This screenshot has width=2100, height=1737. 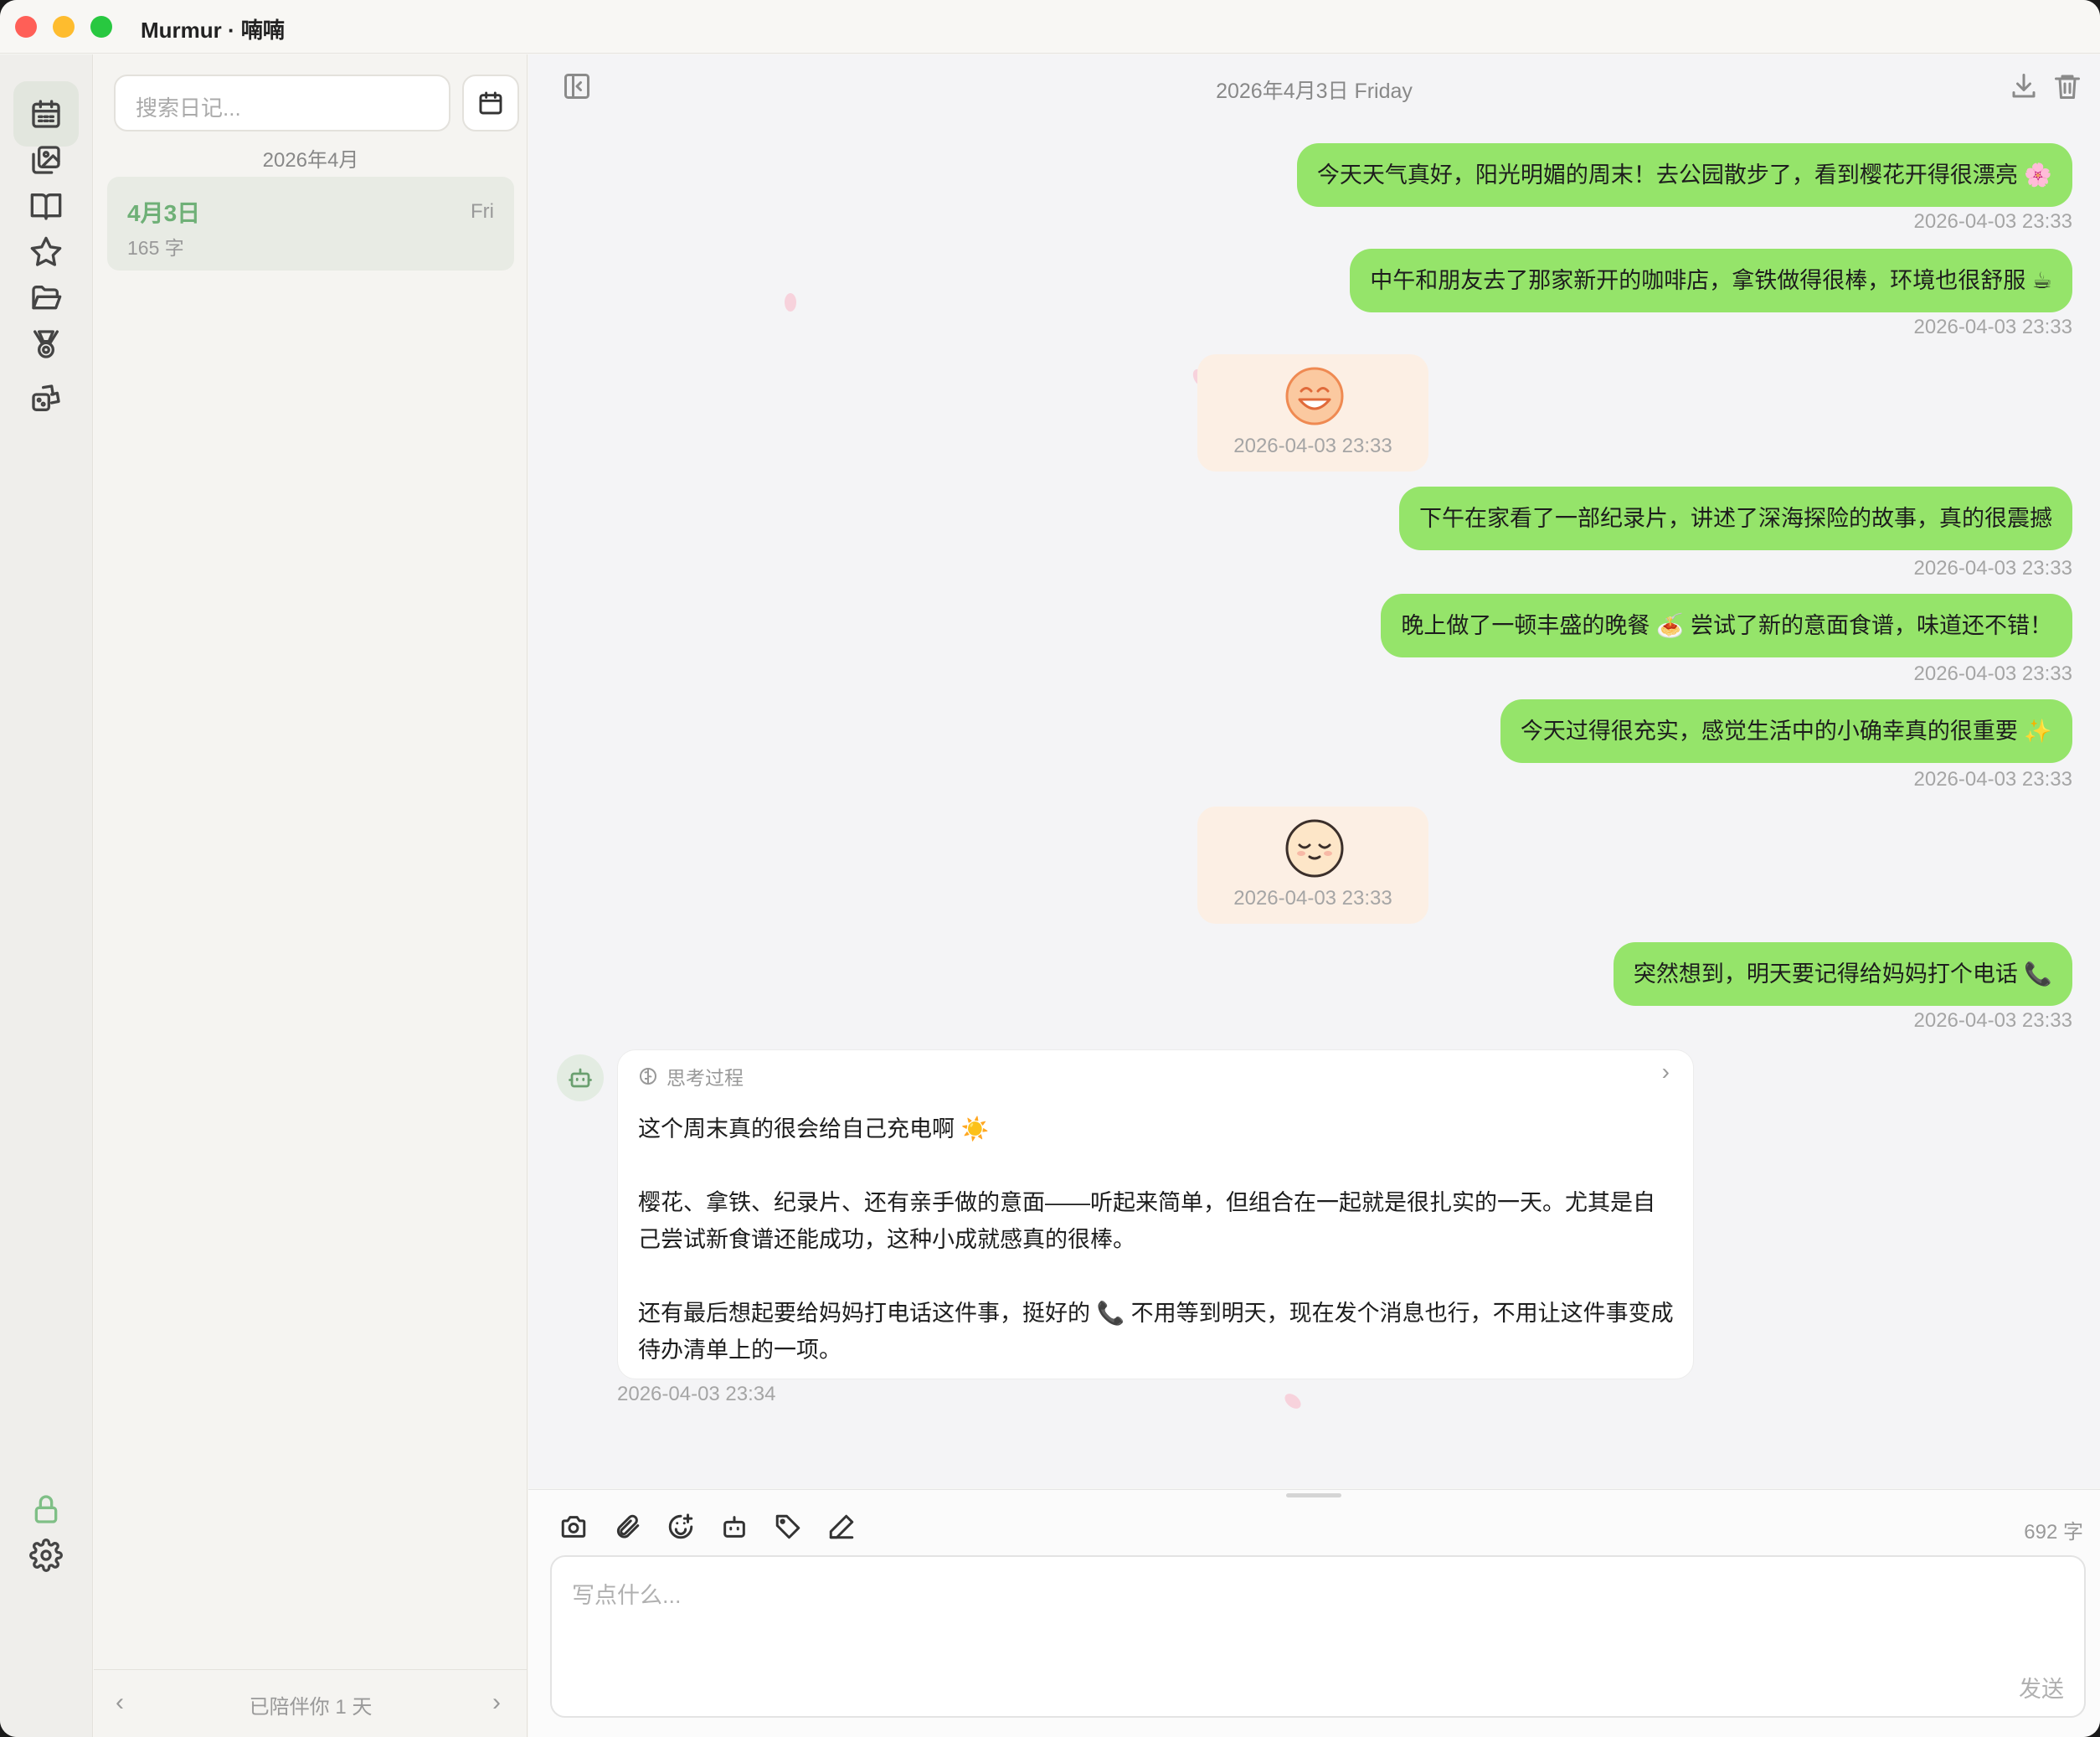 What do you see at coordinates (497, 1702) in the screenshot?
I see `next-arrow-icon: ›` at bounding box center [497, 1702].